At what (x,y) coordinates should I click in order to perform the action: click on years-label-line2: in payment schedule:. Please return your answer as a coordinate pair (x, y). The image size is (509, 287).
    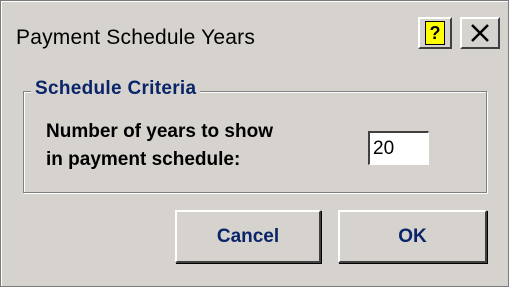
    Looking at the image, I should click on (143, 159).